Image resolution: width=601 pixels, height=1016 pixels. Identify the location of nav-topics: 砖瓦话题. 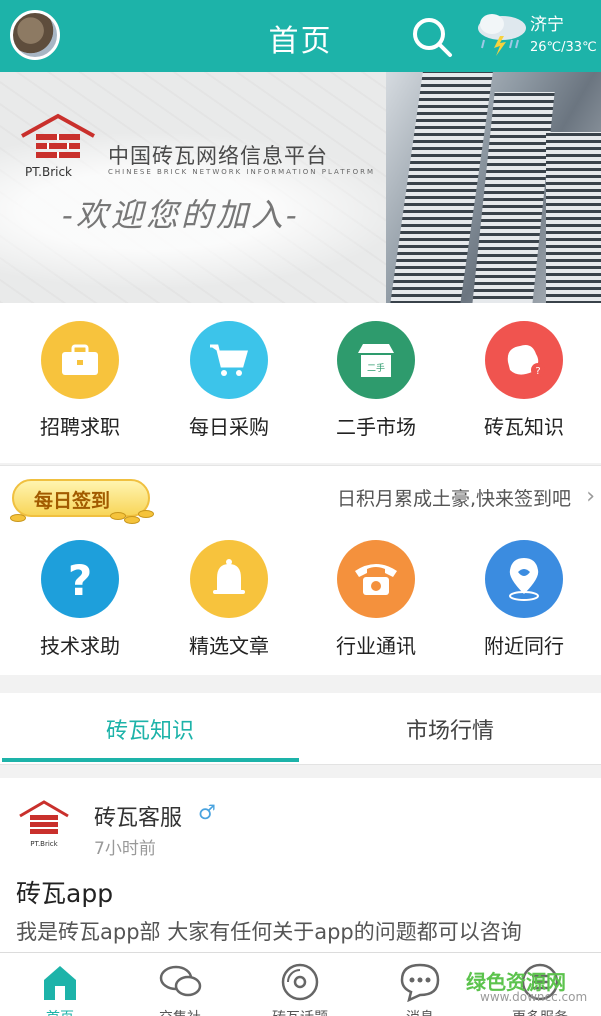
(300, 987).